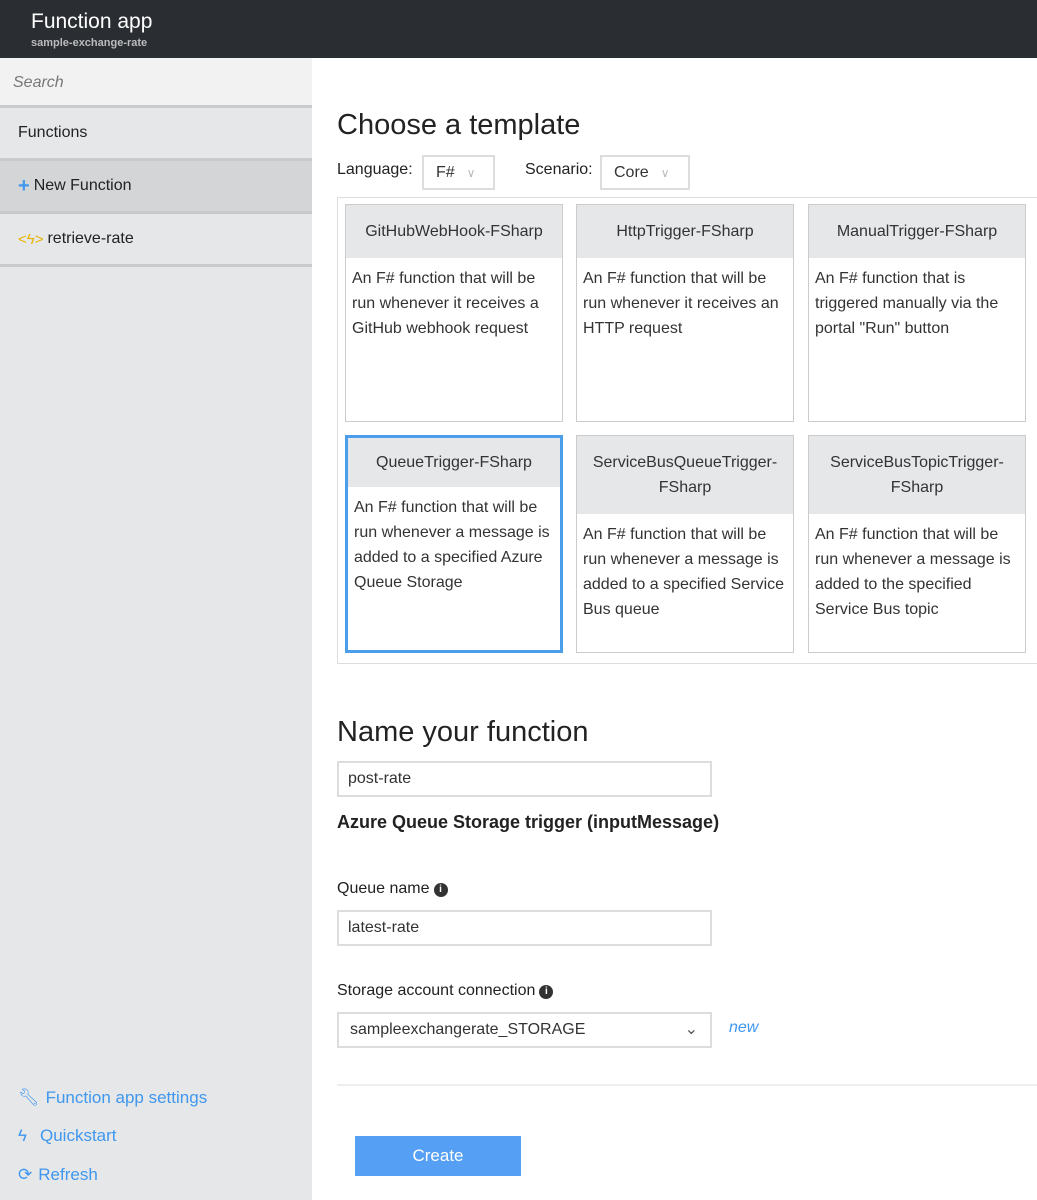 This screenshot has width=1037, height=1200. I want to click on plus-icon: +, so click(24, 185).